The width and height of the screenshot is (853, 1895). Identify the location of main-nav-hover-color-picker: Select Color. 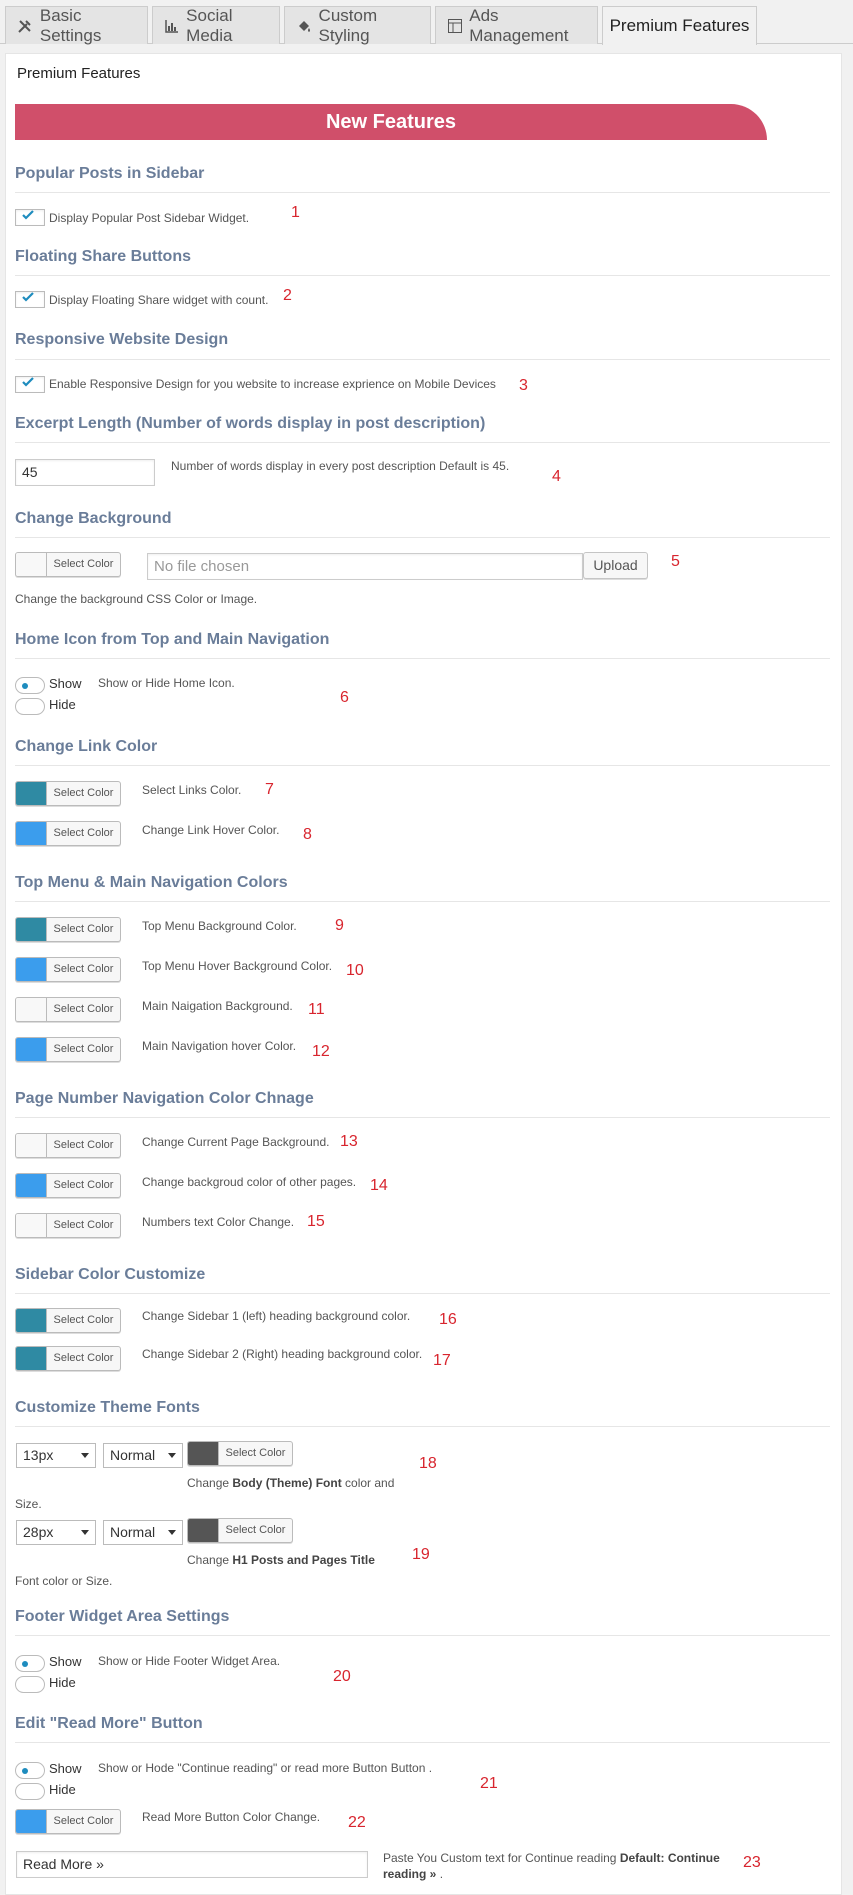
(68, 1049).